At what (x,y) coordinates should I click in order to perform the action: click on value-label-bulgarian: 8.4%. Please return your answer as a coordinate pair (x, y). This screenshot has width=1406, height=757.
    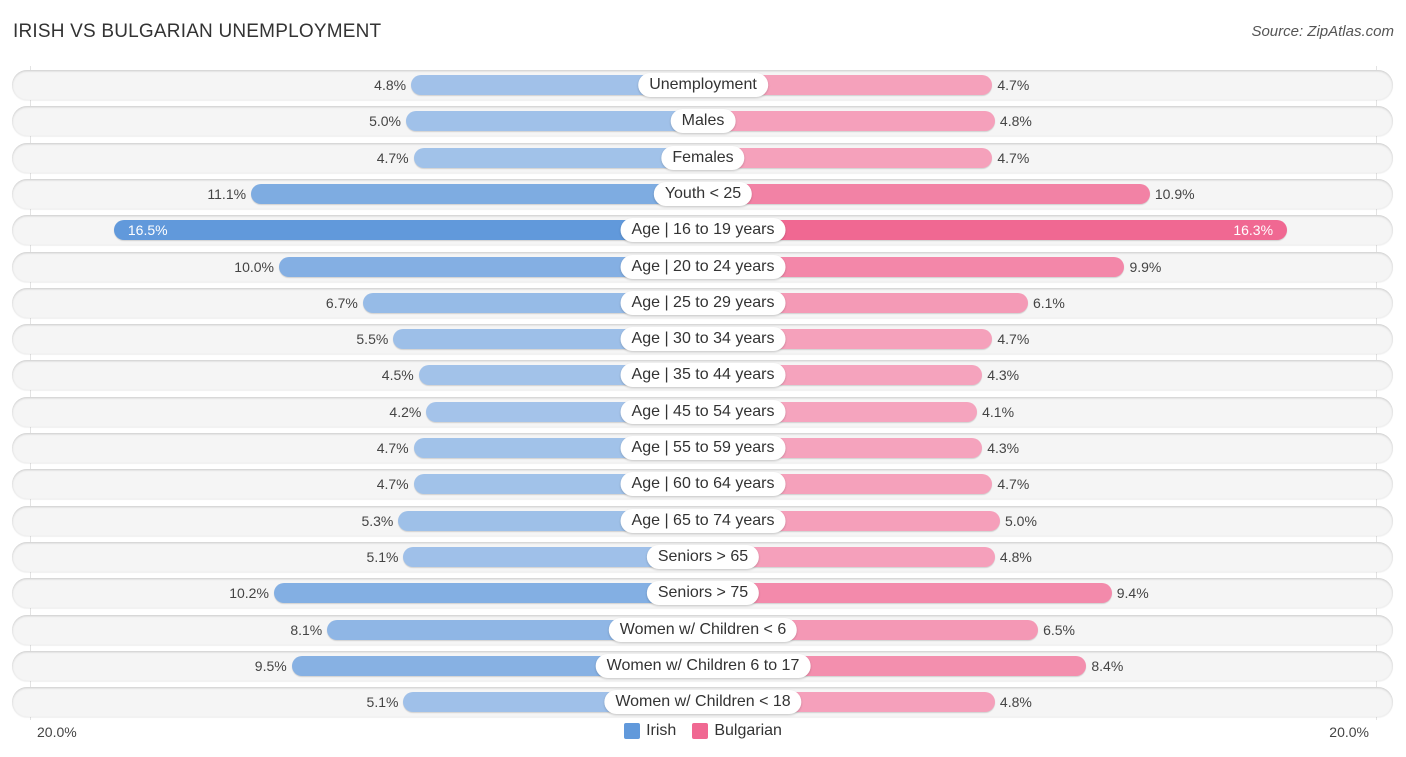
    Looking at the image, I should click on (1107, 665).